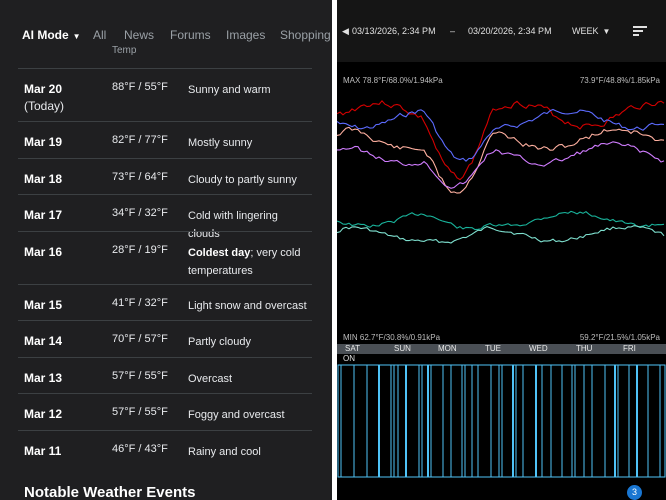 The height and width of the screenshot is (500, 666). I want to click on row-date: Mar 14, so click(43, 341).